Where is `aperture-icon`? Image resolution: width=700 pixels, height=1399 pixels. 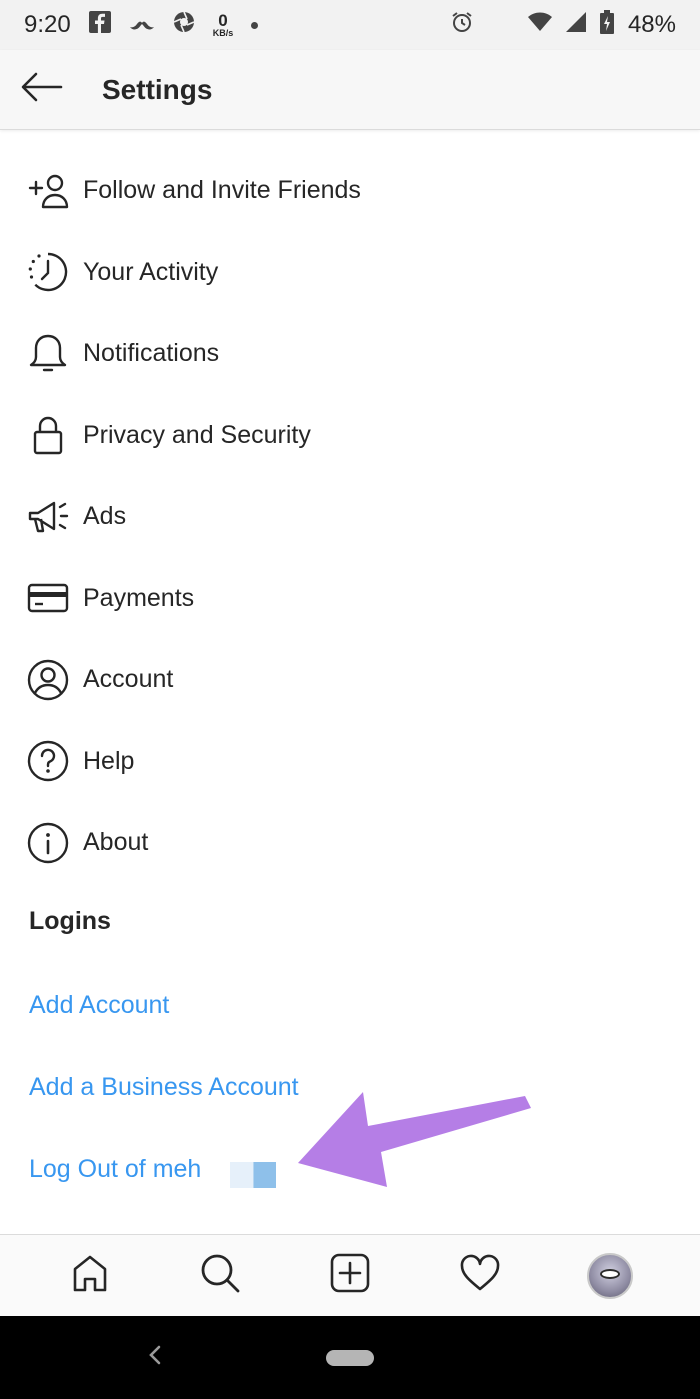 aperture-icon is located at coordinates (184, 25).